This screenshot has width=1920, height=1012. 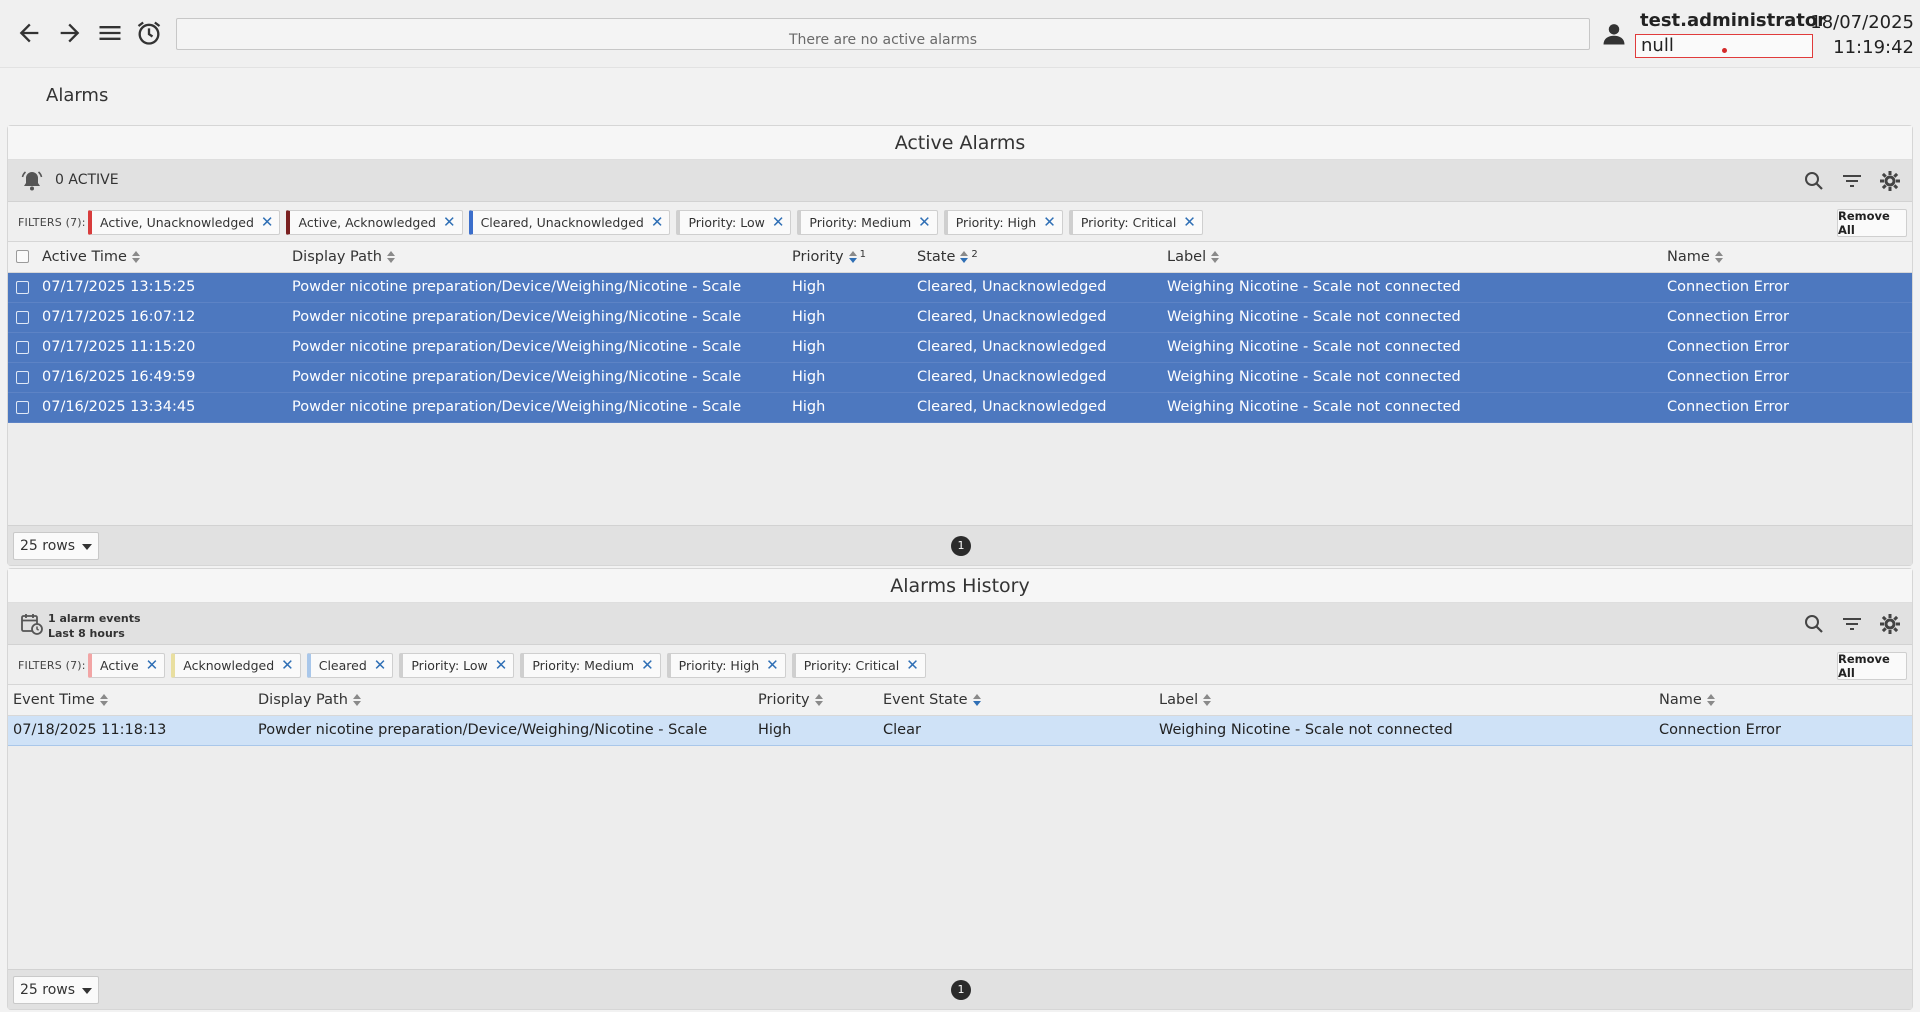 I want to click on user-icon, so click(x=1614, y=34).